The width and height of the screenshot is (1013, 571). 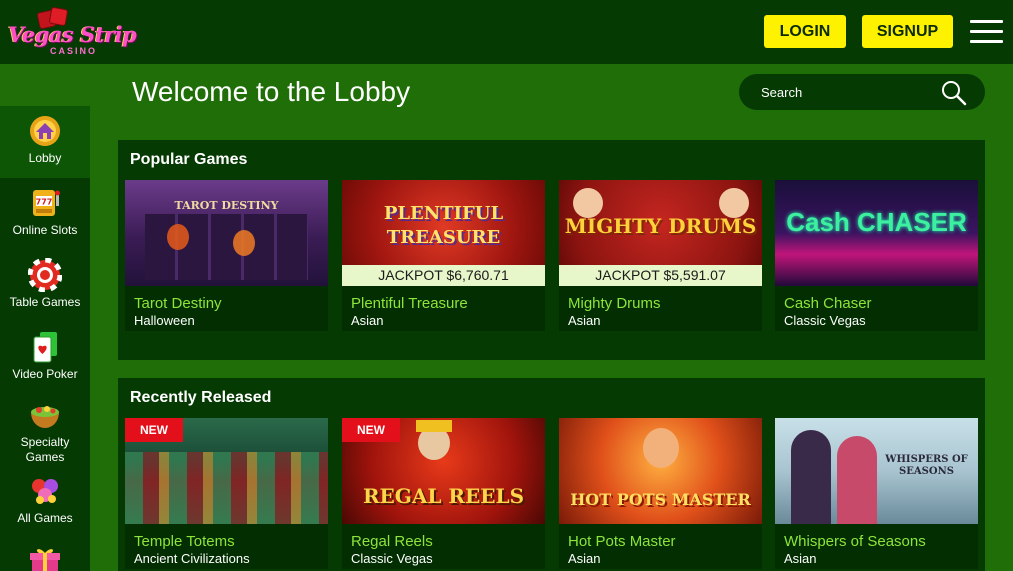 What do you see at coordinates (622, 541) in the screenshot?
I see `game-name: Hot Pots Master` at bounding box center [622, 541].